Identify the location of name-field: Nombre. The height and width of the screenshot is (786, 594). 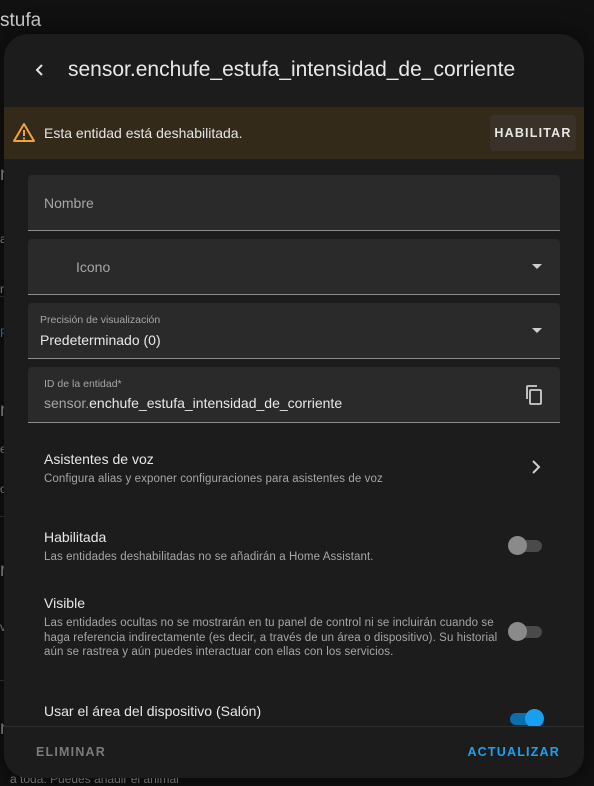
(294, 203).